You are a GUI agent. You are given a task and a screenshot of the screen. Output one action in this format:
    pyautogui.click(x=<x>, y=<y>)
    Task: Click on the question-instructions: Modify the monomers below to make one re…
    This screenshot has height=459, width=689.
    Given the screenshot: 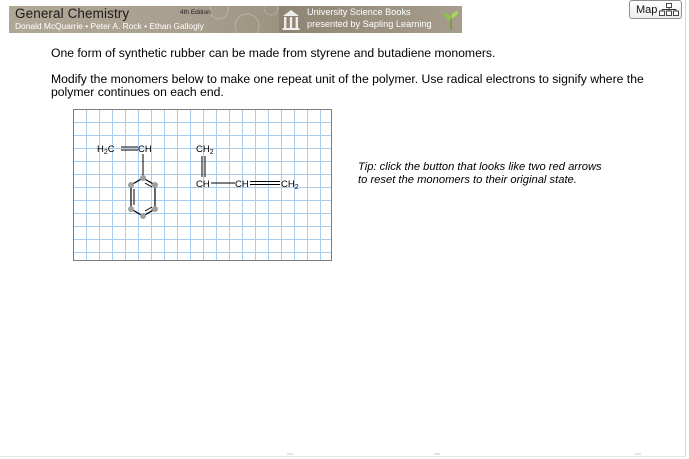 What is the action you would take?
    pyautogui.click(x=347, y=85)
    